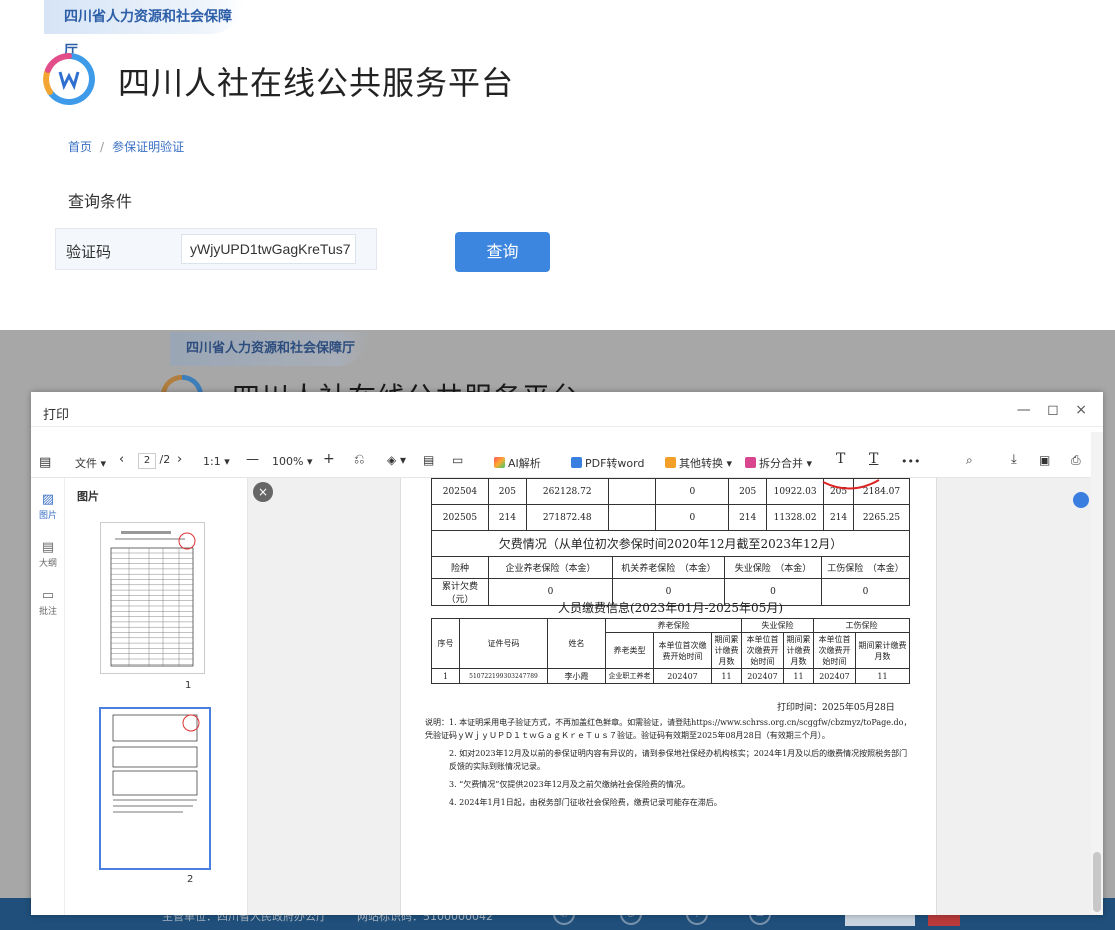 Image resolution: width=1115 pixels, height=930 pixels. What do you see at coordinates (69, 79) in the screenshot?
I see `site-logo-icon` at bounding box center [69, 79].